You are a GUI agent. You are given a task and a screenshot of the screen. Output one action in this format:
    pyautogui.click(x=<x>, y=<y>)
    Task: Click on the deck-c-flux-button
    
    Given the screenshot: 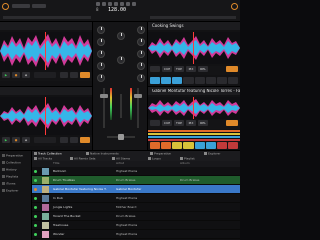 What is the action you would take?
    pyautogui.click(x=85, y=140)
    